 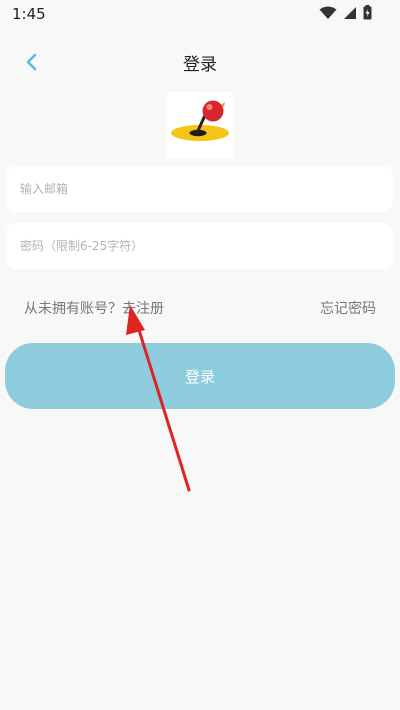 I want to click on header: 登录, so click(x=200, y=62).